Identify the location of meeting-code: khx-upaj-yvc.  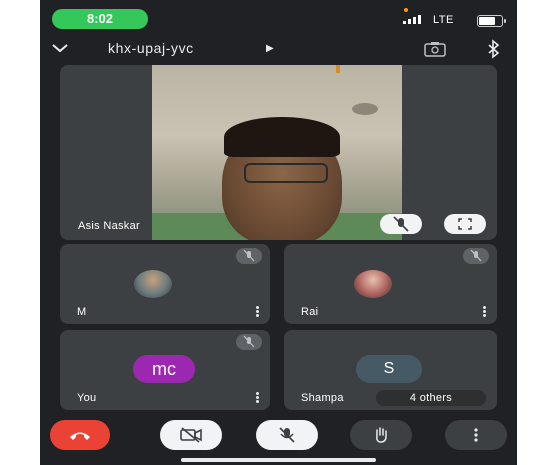
(151, 48).